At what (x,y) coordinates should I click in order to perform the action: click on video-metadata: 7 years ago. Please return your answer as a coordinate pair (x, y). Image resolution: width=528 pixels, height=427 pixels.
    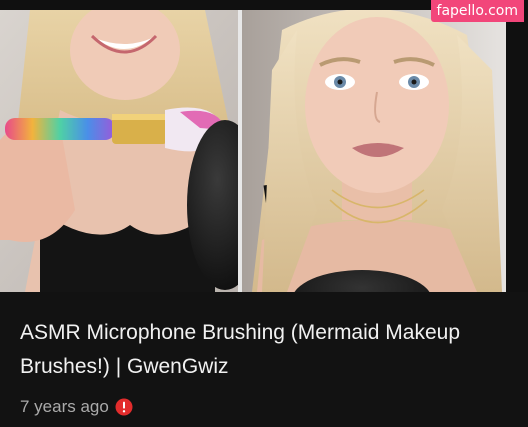
    Looking at the image, I should click on (76, 407).